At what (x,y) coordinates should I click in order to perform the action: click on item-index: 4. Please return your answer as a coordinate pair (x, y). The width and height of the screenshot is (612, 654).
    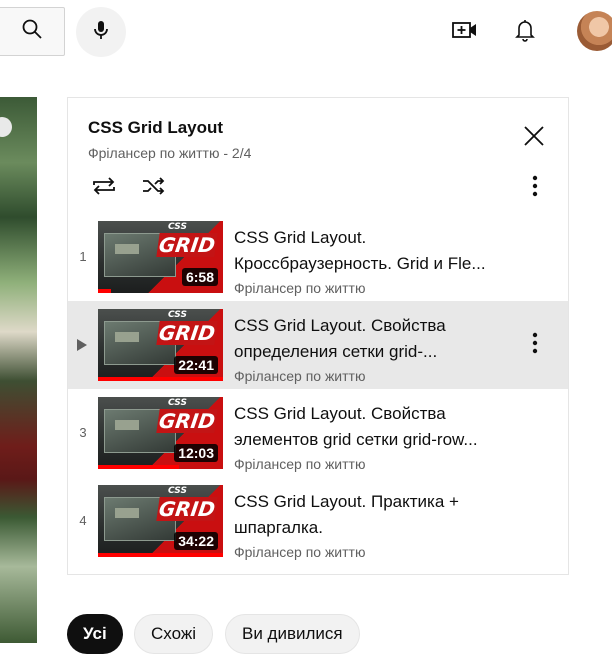
    Looking at the image, I should click on (83, 520).